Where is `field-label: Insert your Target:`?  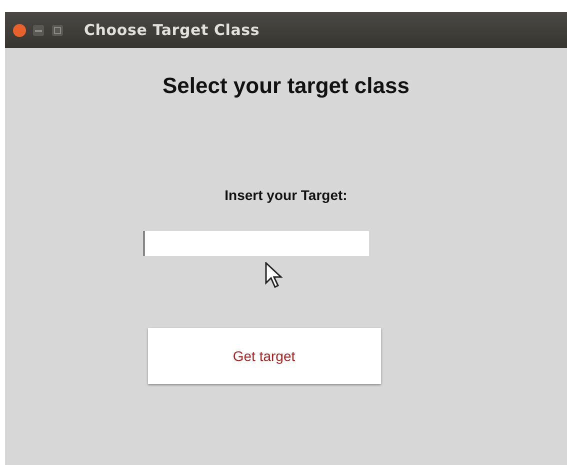
field-label: Insert your Target: is located at coordinates (286, 195).